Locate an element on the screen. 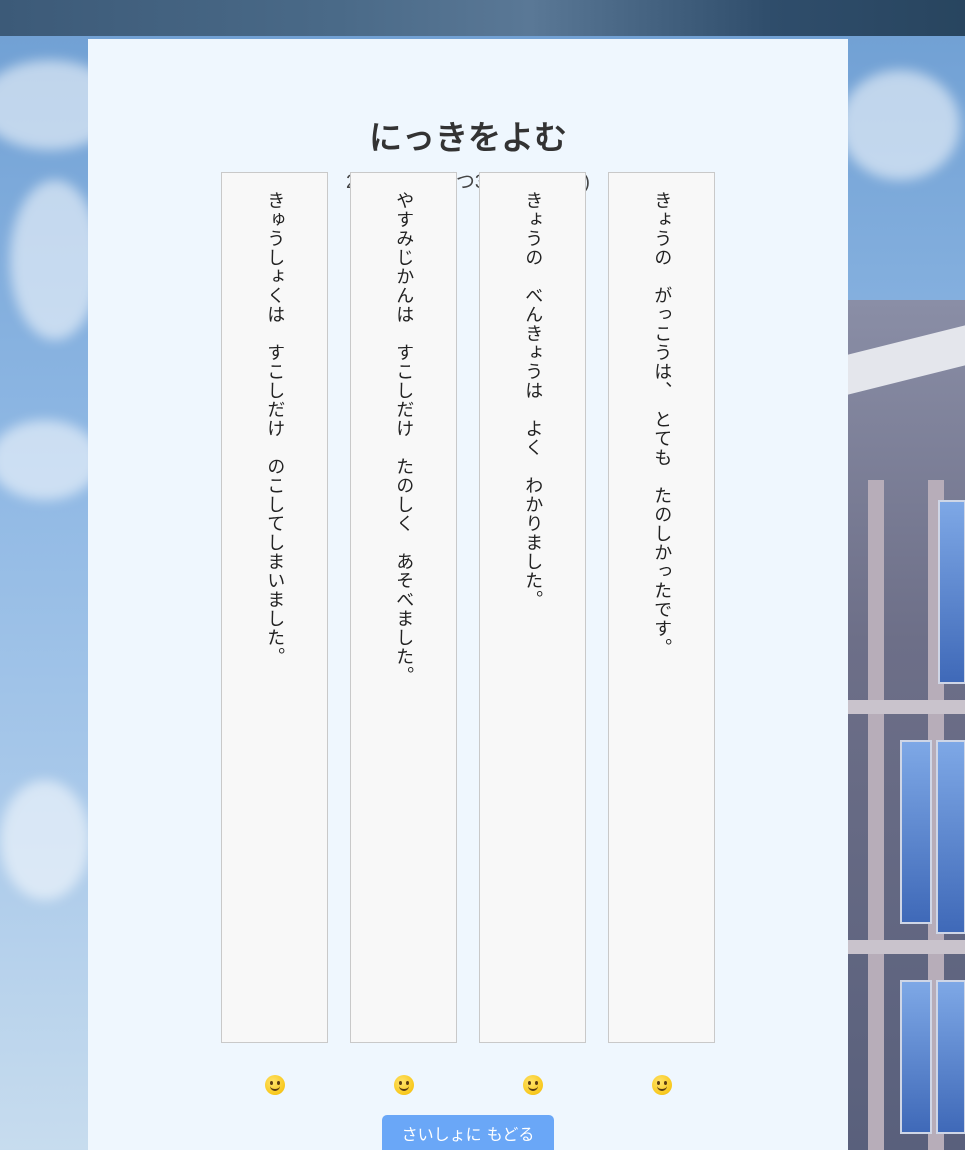  laughing-tongue-face-icon is located at coordinates (661, 1085).